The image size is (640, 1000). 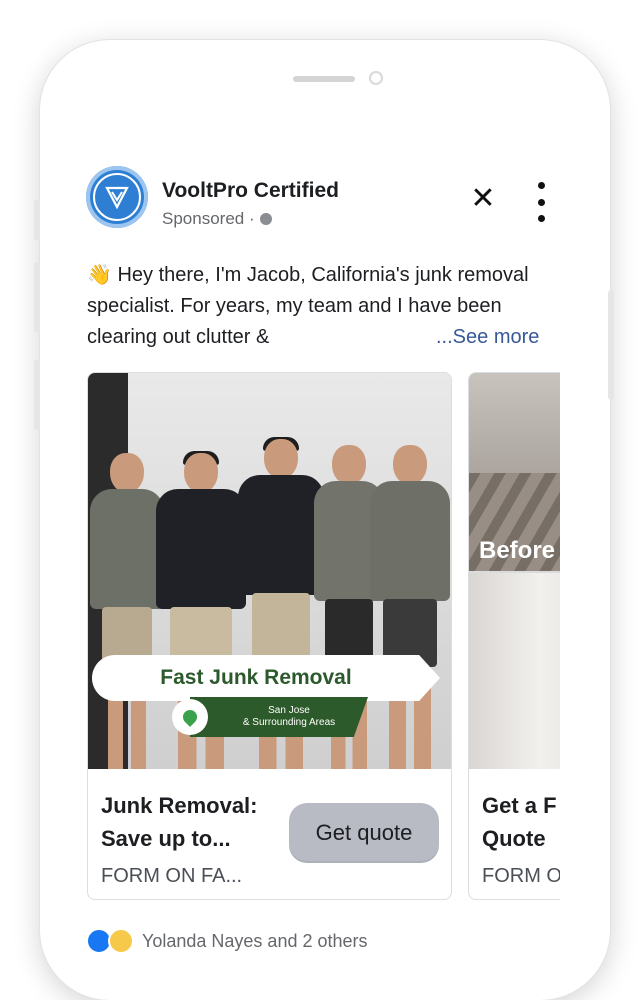 I want to click on before-label: Before, so click(x=517, y=550).